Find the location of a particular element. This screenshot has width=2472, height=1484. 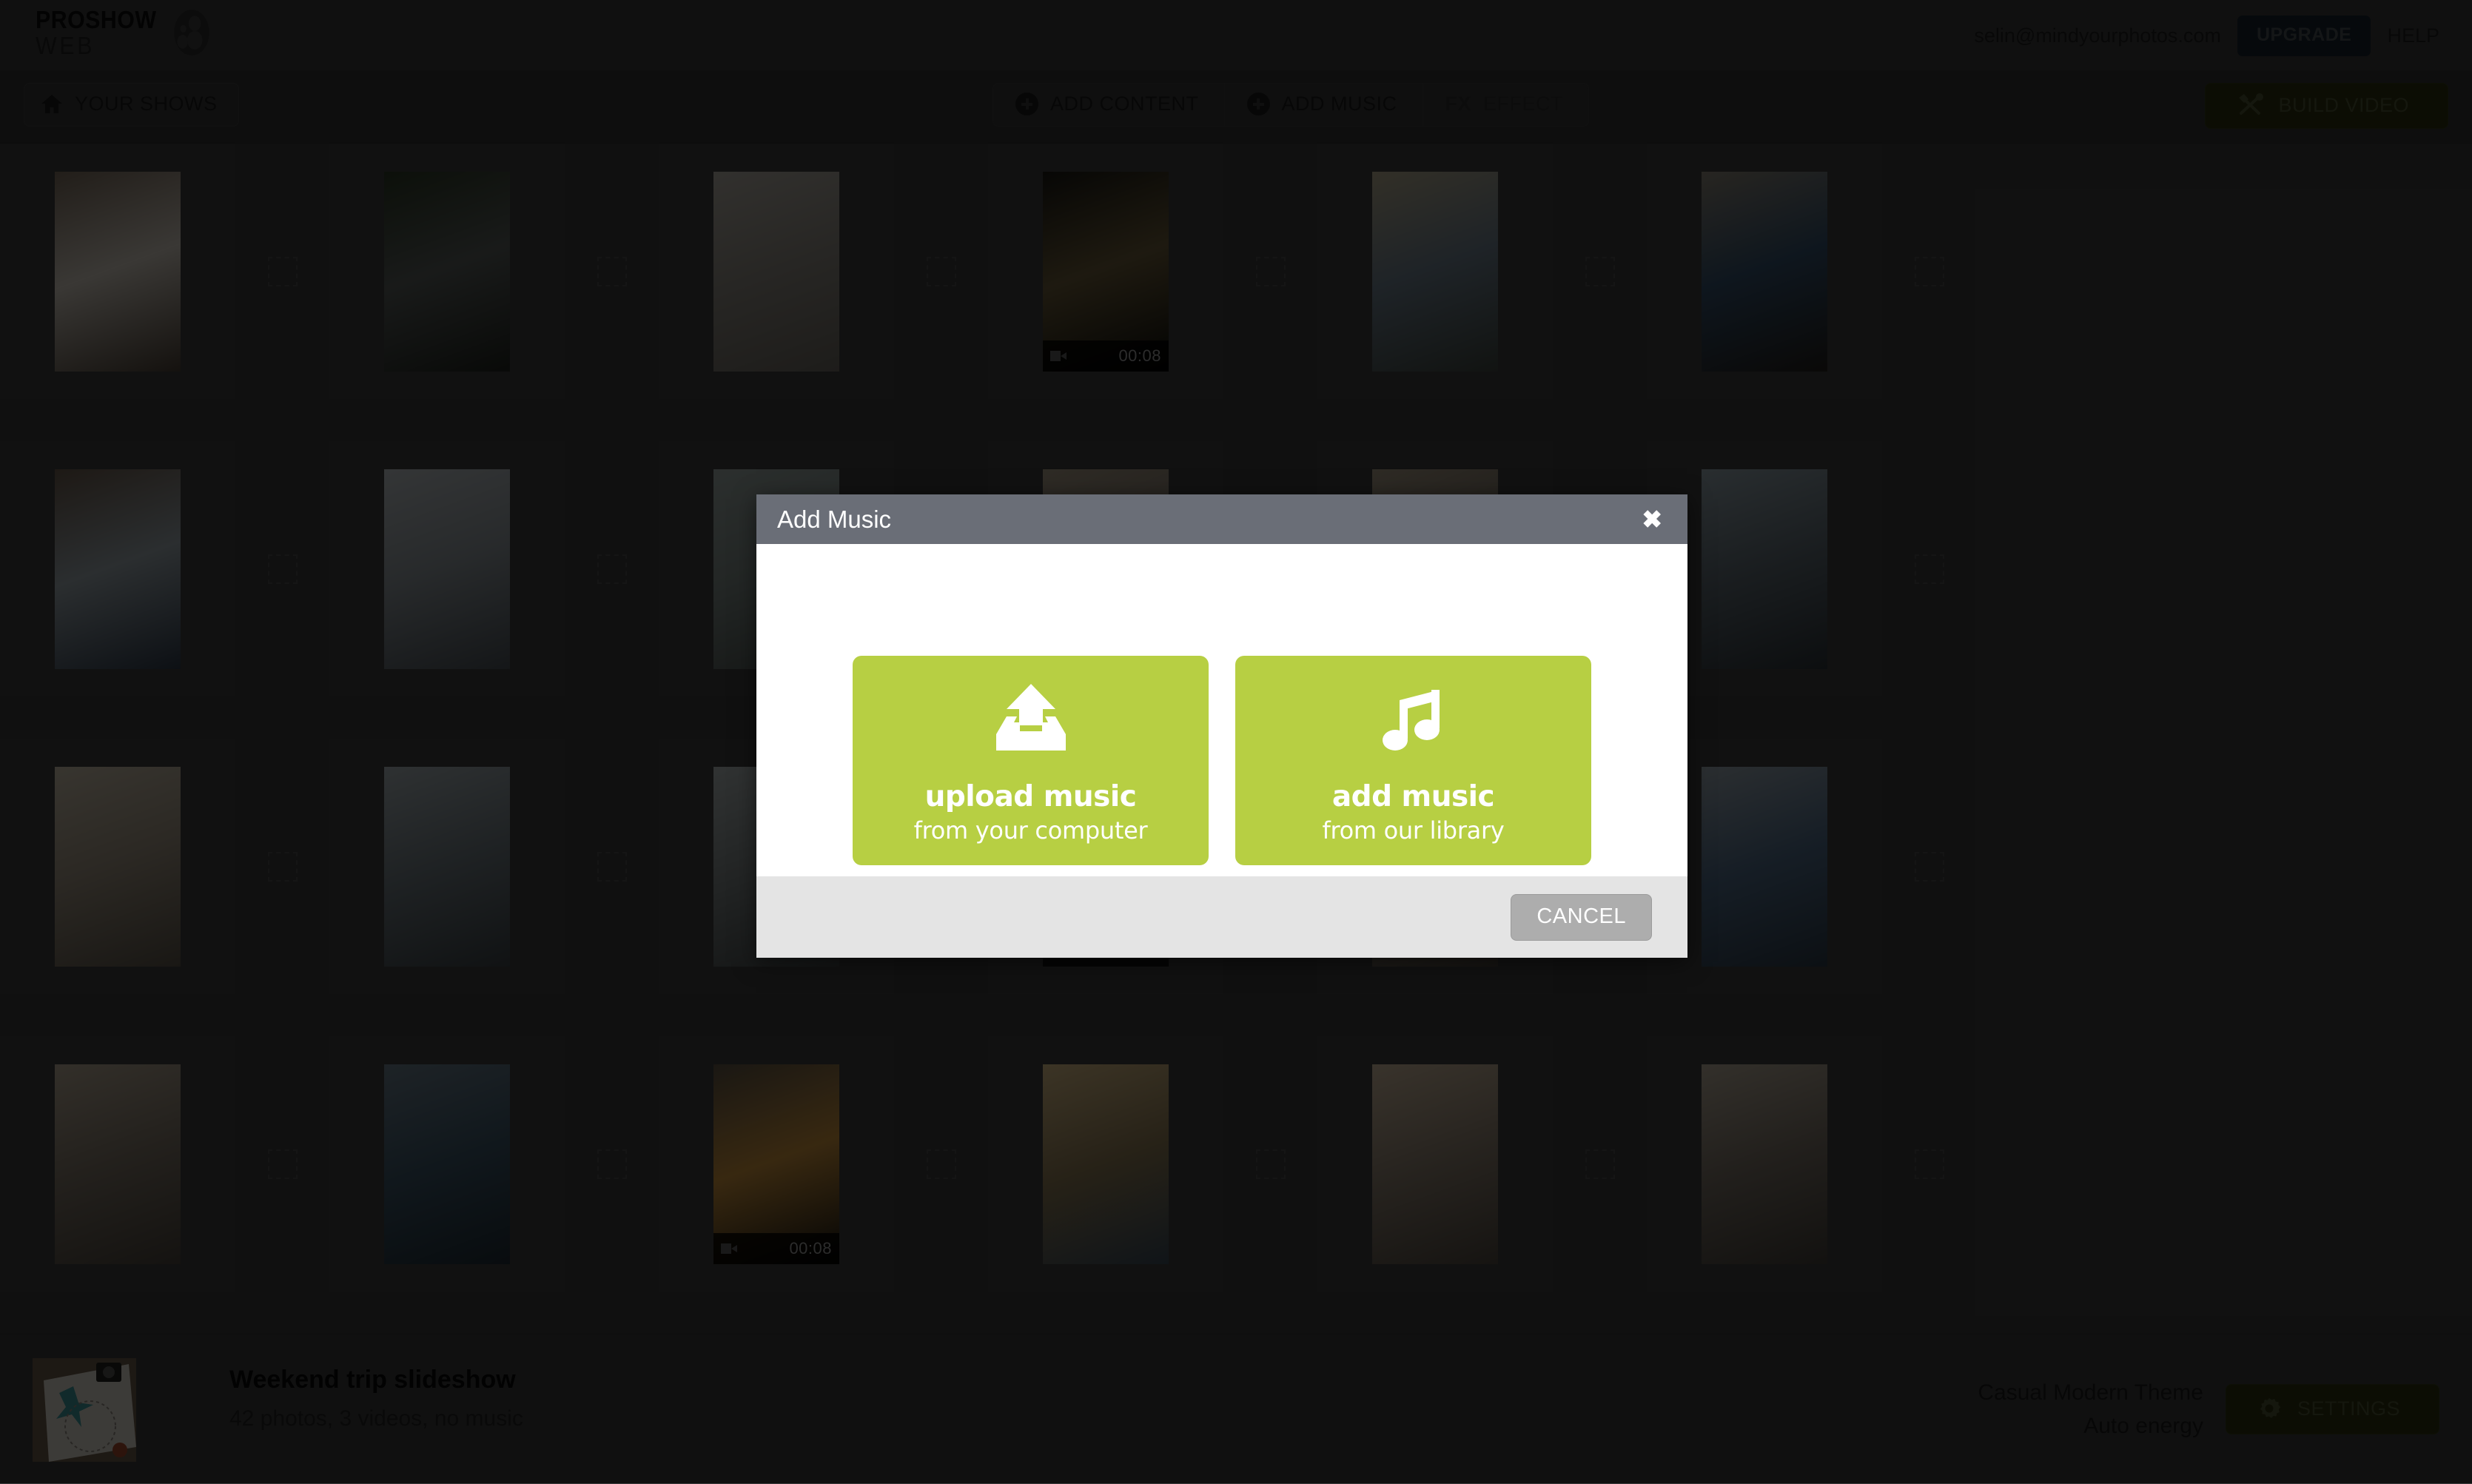

cancel-button: CANCEL is located at coordinates (1582, 917).